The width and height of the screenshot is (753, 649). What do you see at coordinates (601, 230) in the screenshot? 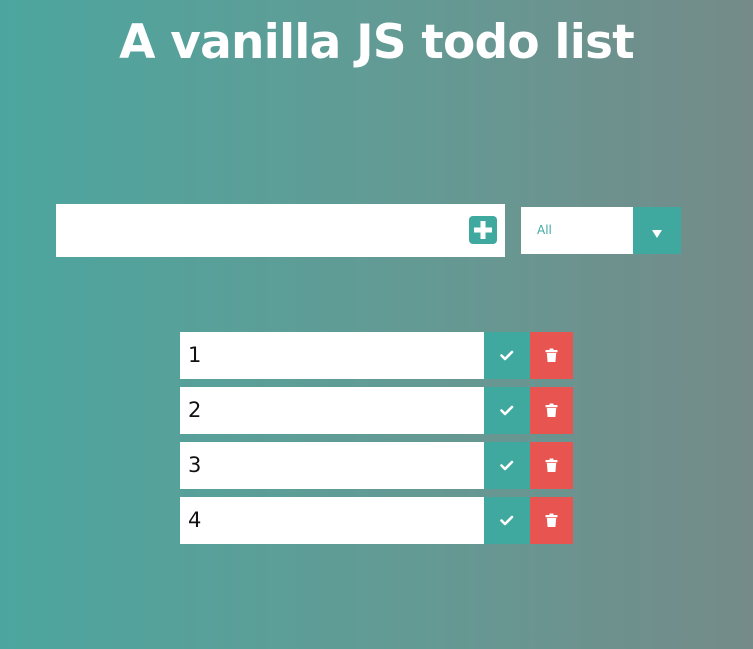
I see `filter-select: All` at bounding box center [601, 230].